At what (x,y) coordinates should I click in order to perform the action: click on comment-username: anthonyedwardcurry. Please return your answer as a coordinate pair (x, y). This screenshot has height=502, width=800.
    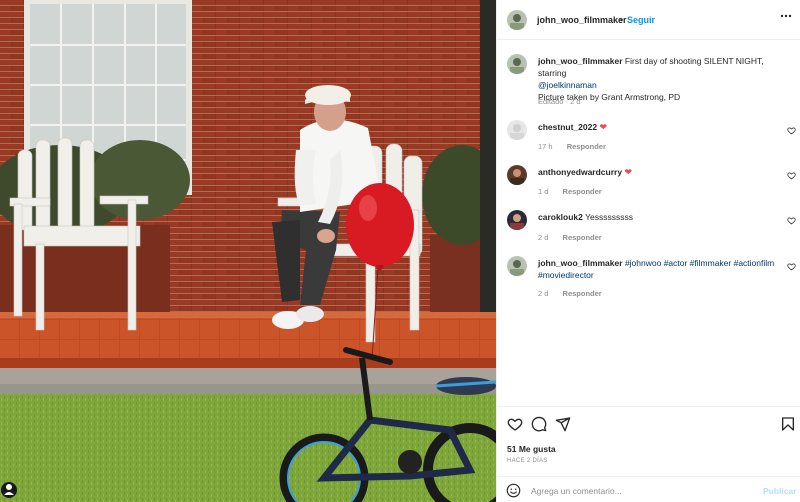
    Looking at the image, I should click on (580, 172).